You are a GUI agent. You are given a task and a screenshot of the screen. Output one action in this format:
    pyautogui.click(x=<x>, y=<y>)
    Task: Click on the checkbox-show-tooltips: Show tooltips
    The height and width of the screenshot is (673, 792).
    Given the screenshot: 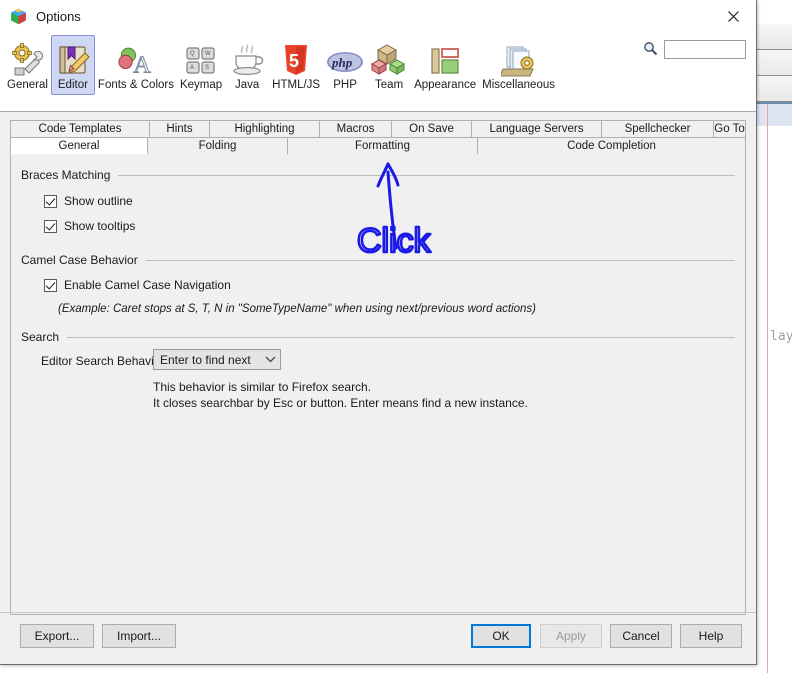 What is the action you would take?
    pyautogui.click(x=89, y=226)
    